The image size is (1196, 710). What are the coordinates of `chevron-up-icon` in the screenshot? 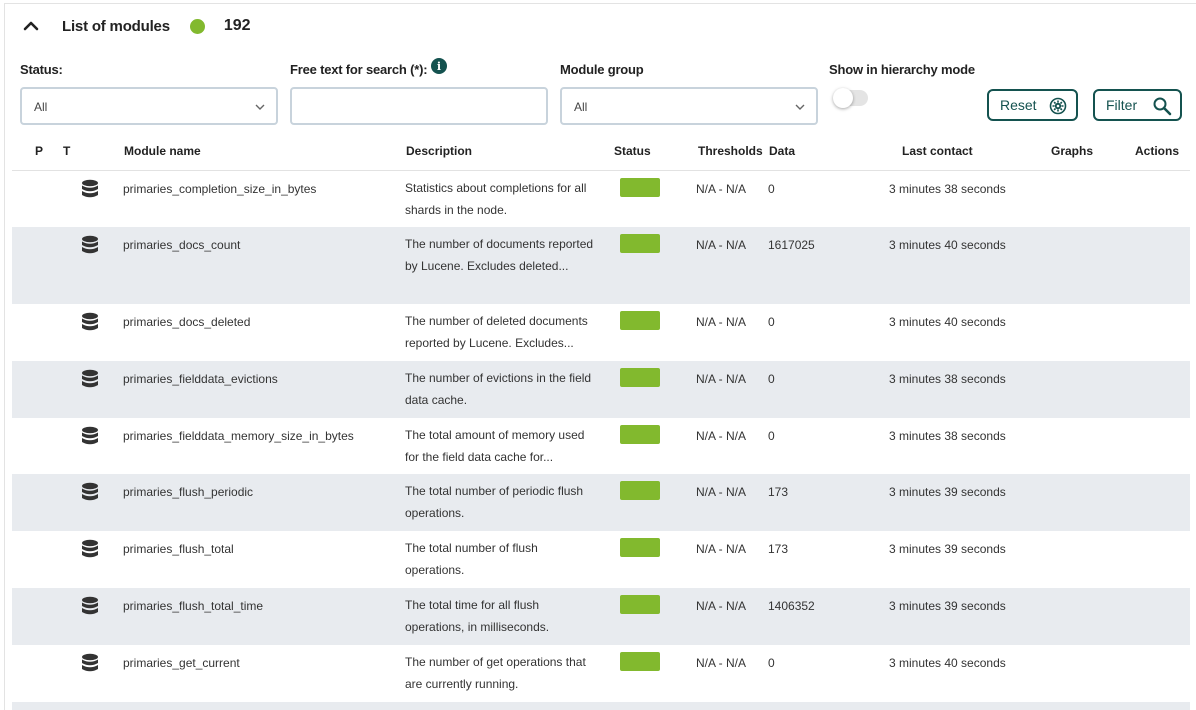 It's located at (31, 26).